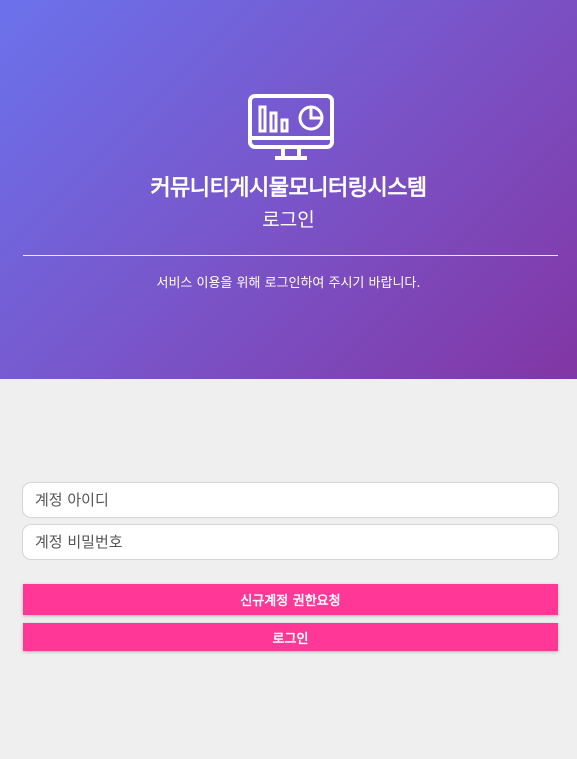 The height and width of the screenshot is (759, 577). Describe the element at coordinates (290, 542) in the screenshot. I see `account-password-input` at that location.